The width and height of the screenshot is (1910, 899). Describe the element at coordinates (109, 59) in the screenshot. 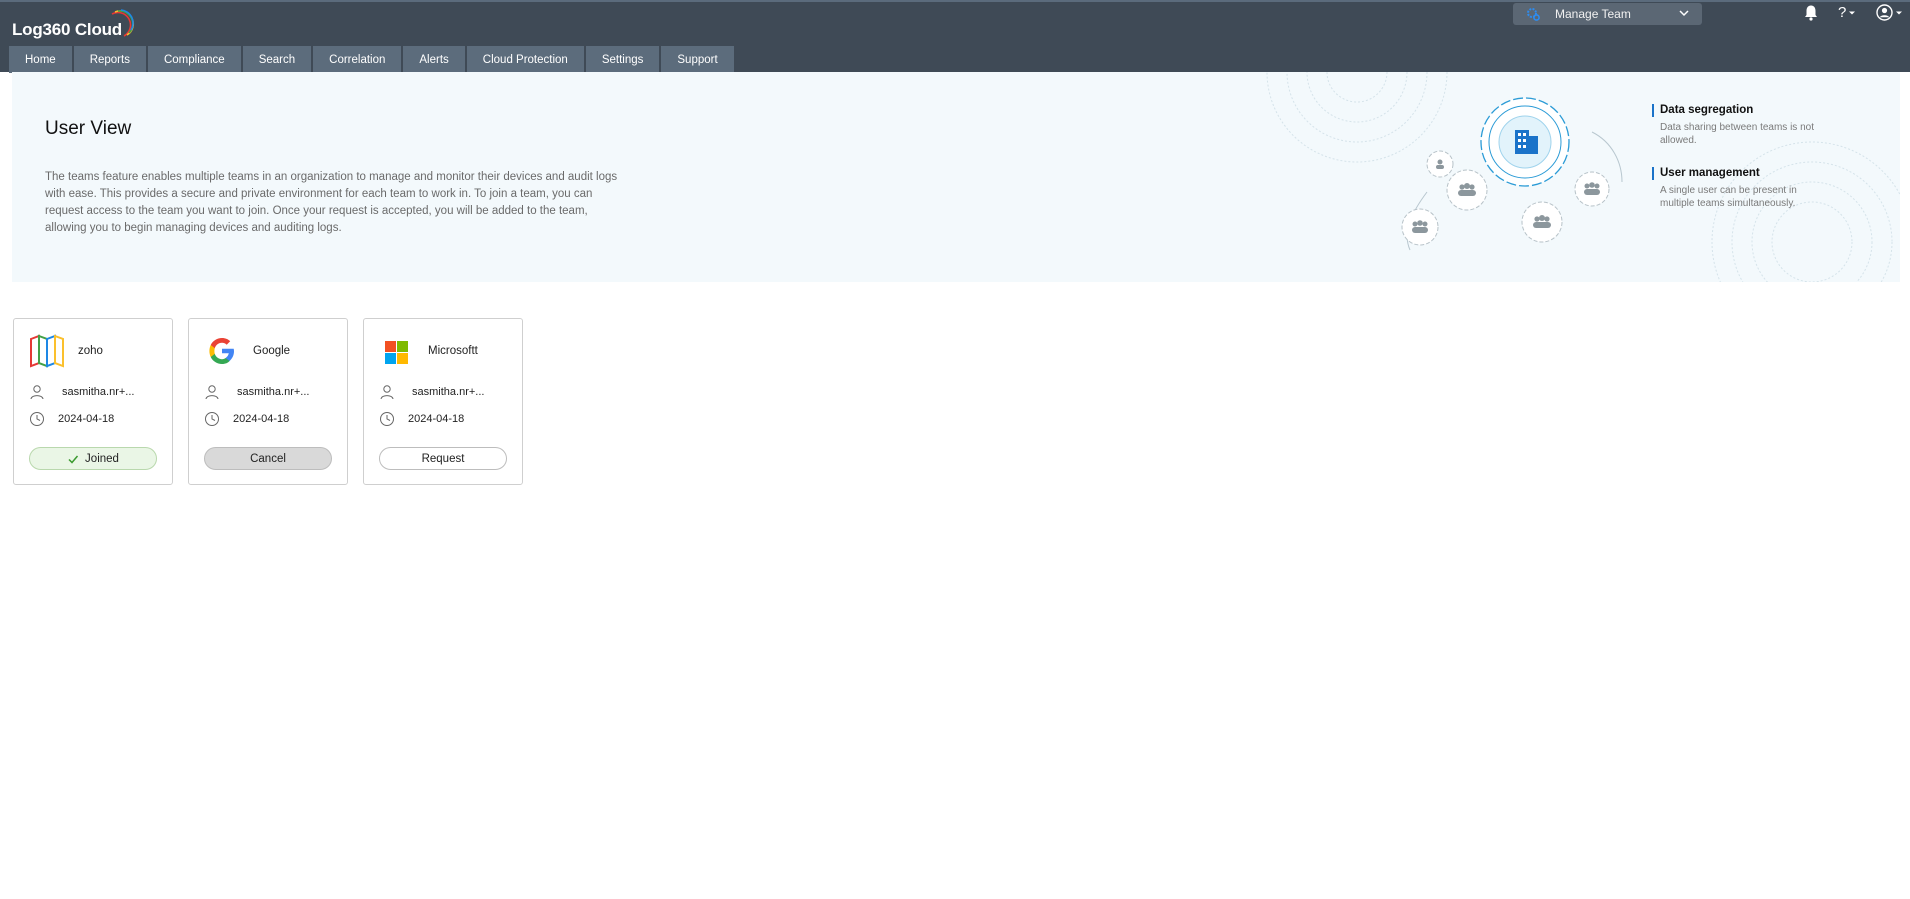

I see `nav-reports: Reports` at that location.